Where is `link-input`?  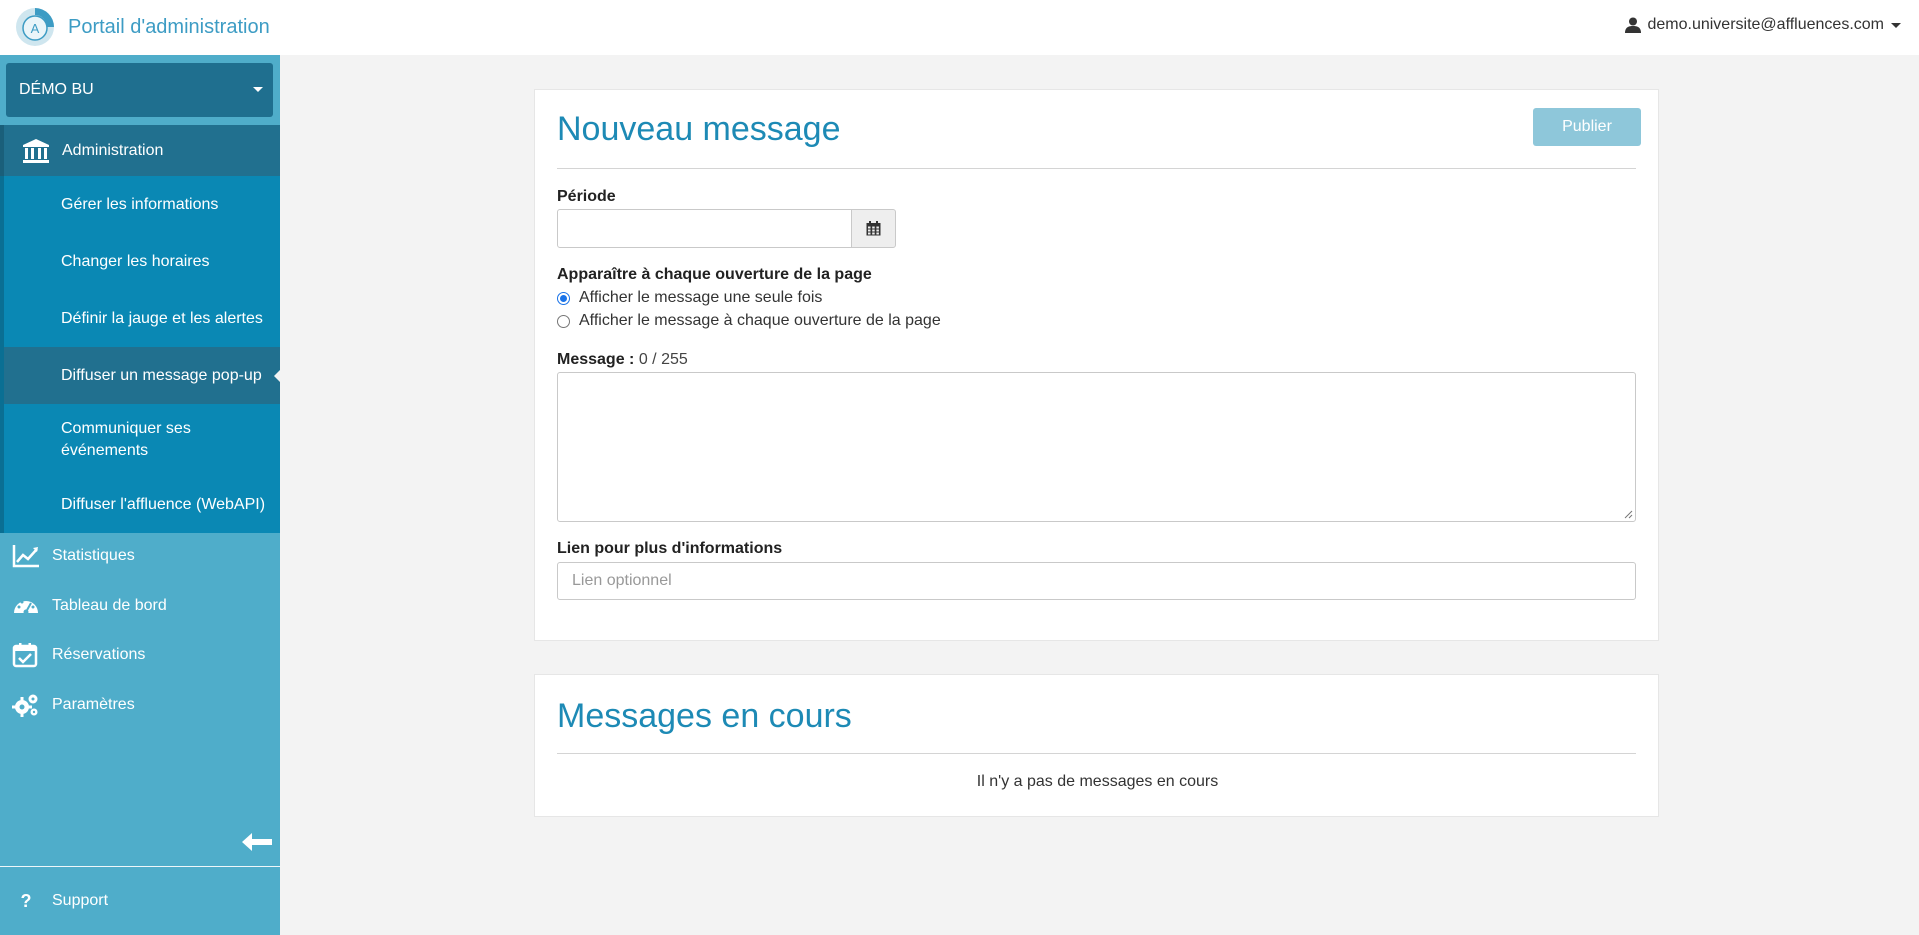
link-input is located at coordinates (1096, 581).